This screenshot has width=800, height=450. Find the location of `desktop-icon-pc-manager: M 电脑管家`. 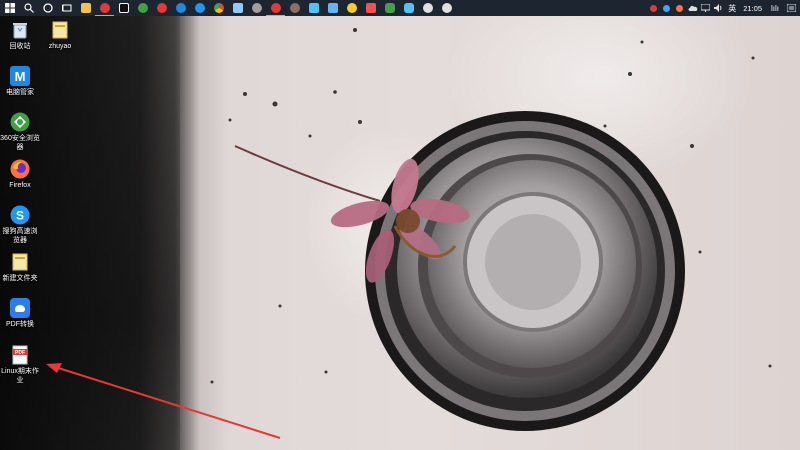

desktop-icon-pc-manager: M 电脑管家 is located at coordinates (20, 81).